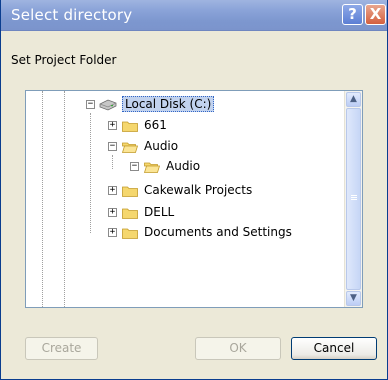 This screenshot has height=380, width=388. Describe the element at coordinates (72, 15) in the screenshot. I see `window-title: Select directory` at that location.